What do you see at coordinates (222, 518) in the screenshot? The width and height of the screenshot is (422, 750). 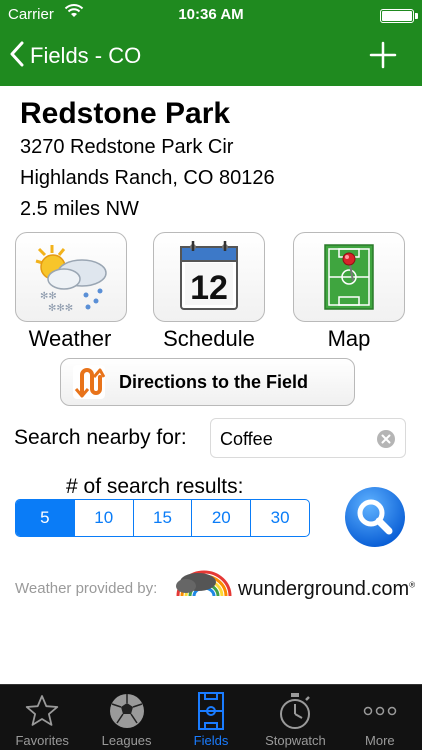 I see `results-option-20: 20` at bounding box center [222, 518].